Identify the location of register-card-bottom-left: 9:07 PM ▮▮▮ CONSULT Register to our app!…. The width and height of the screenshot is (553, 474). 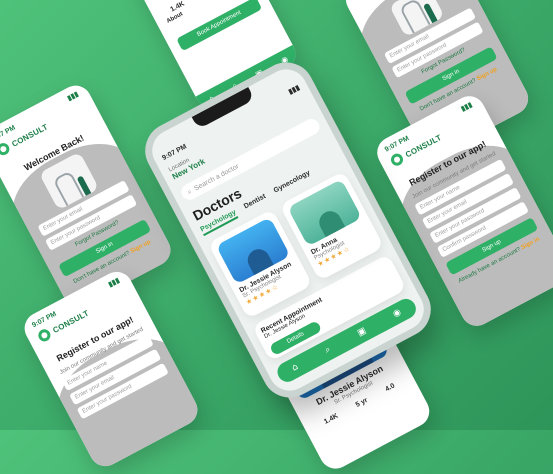
(111, 368).